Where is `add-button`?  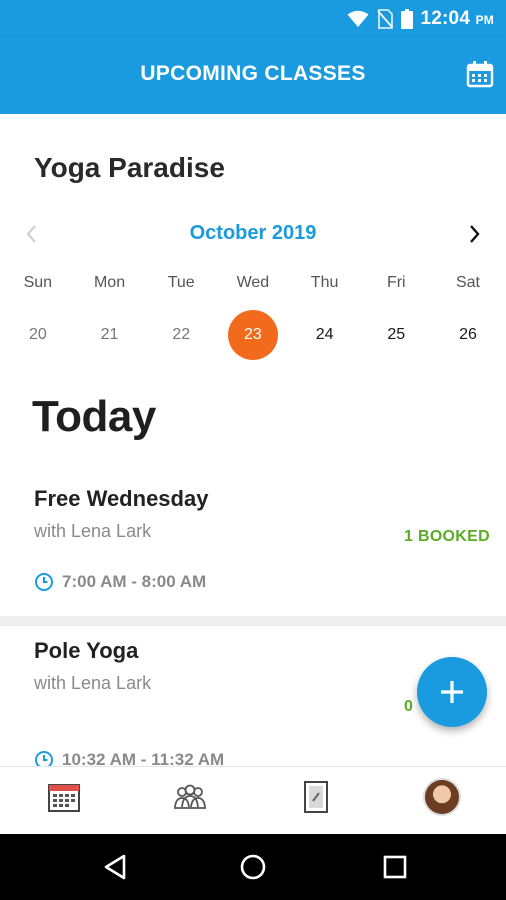
add-button is located at coordinates (452, 692).